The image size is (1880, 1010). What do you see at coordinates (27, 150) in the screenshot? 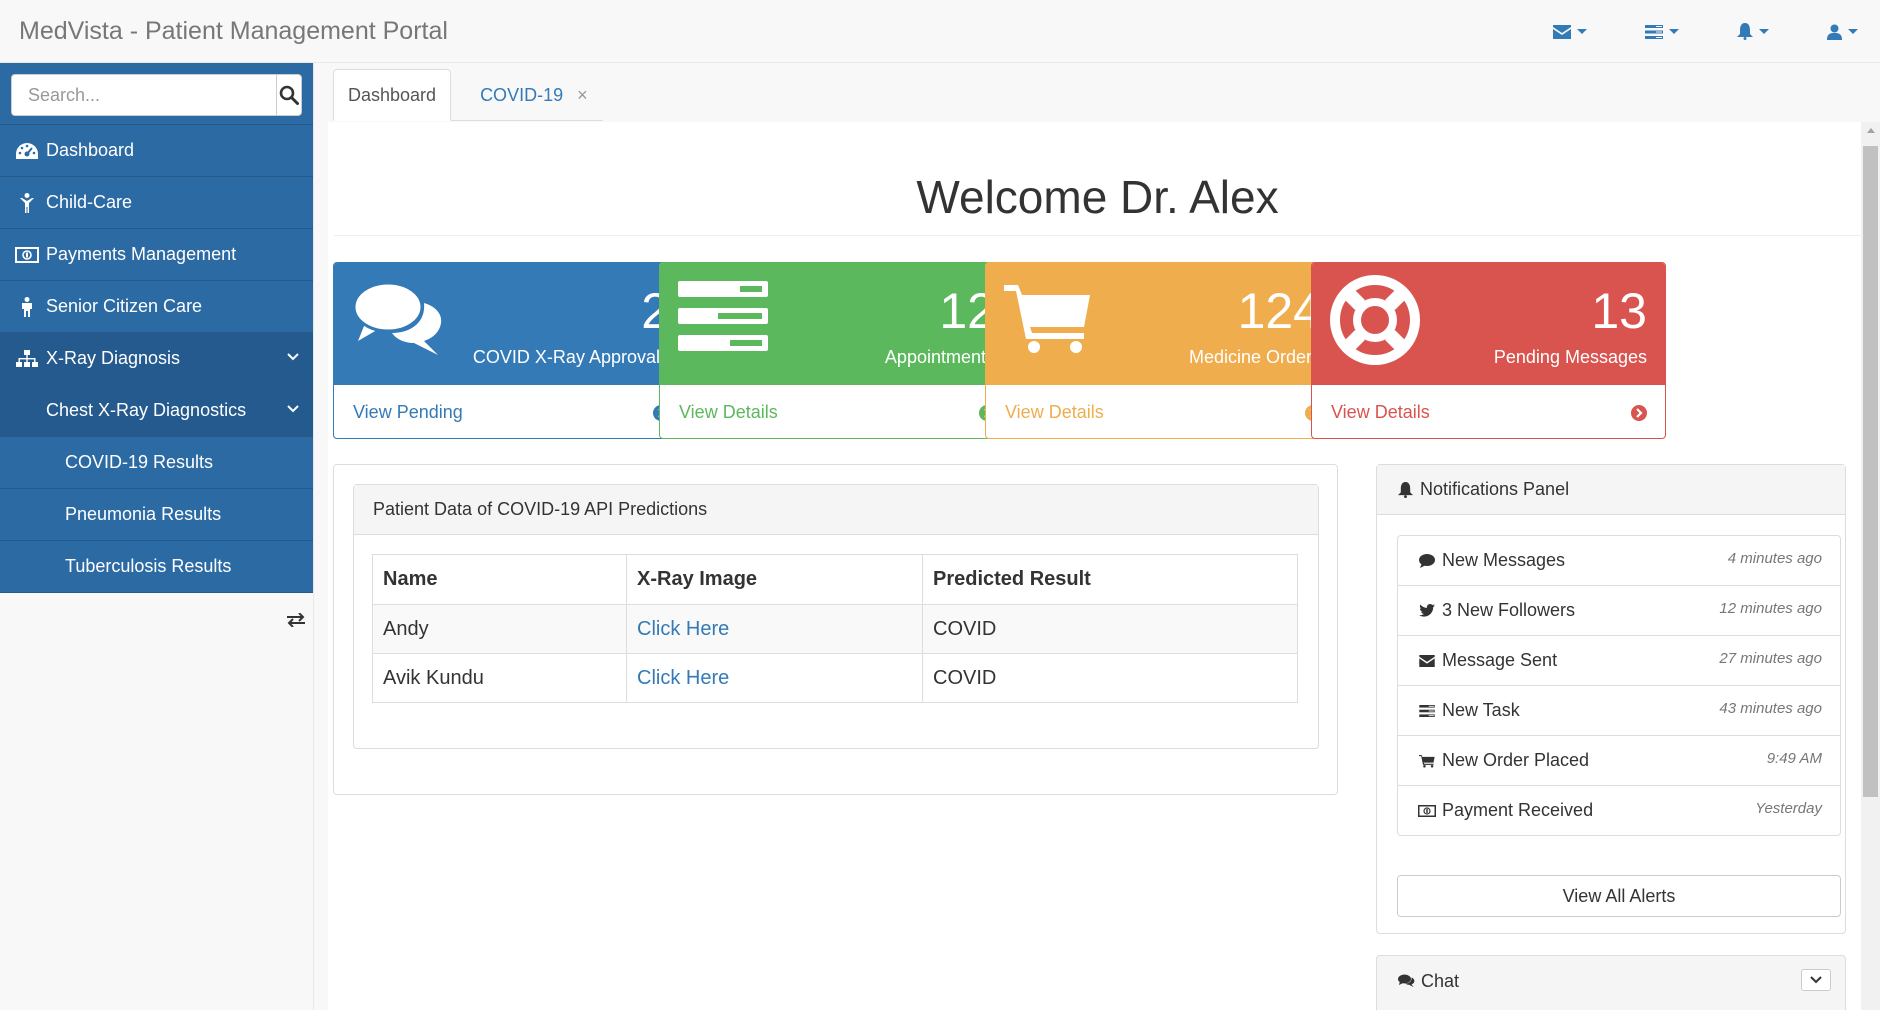
I see `dashboard-icon` at bounding box center [27, 150].